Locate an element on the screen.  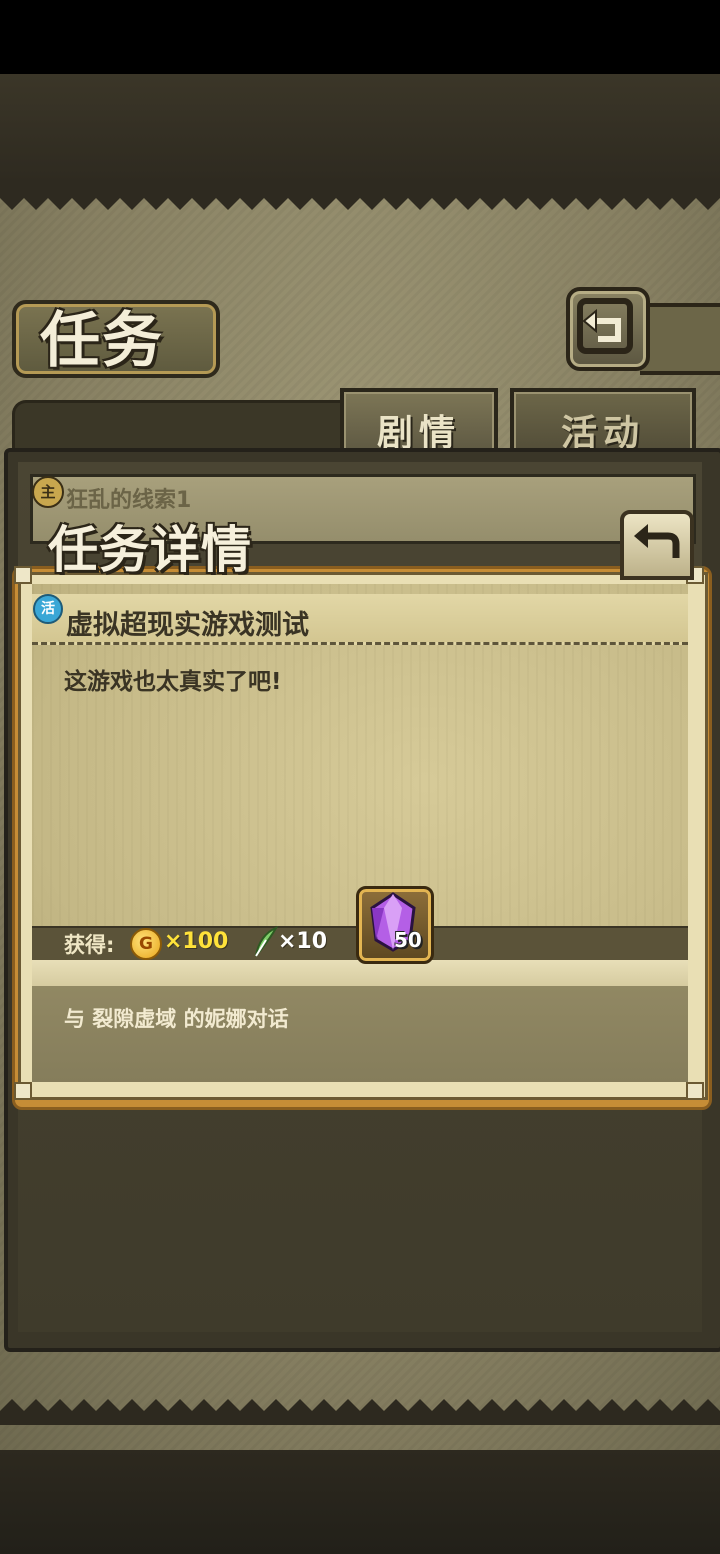
return-arrow-icon is located at coordinates (657, 541).